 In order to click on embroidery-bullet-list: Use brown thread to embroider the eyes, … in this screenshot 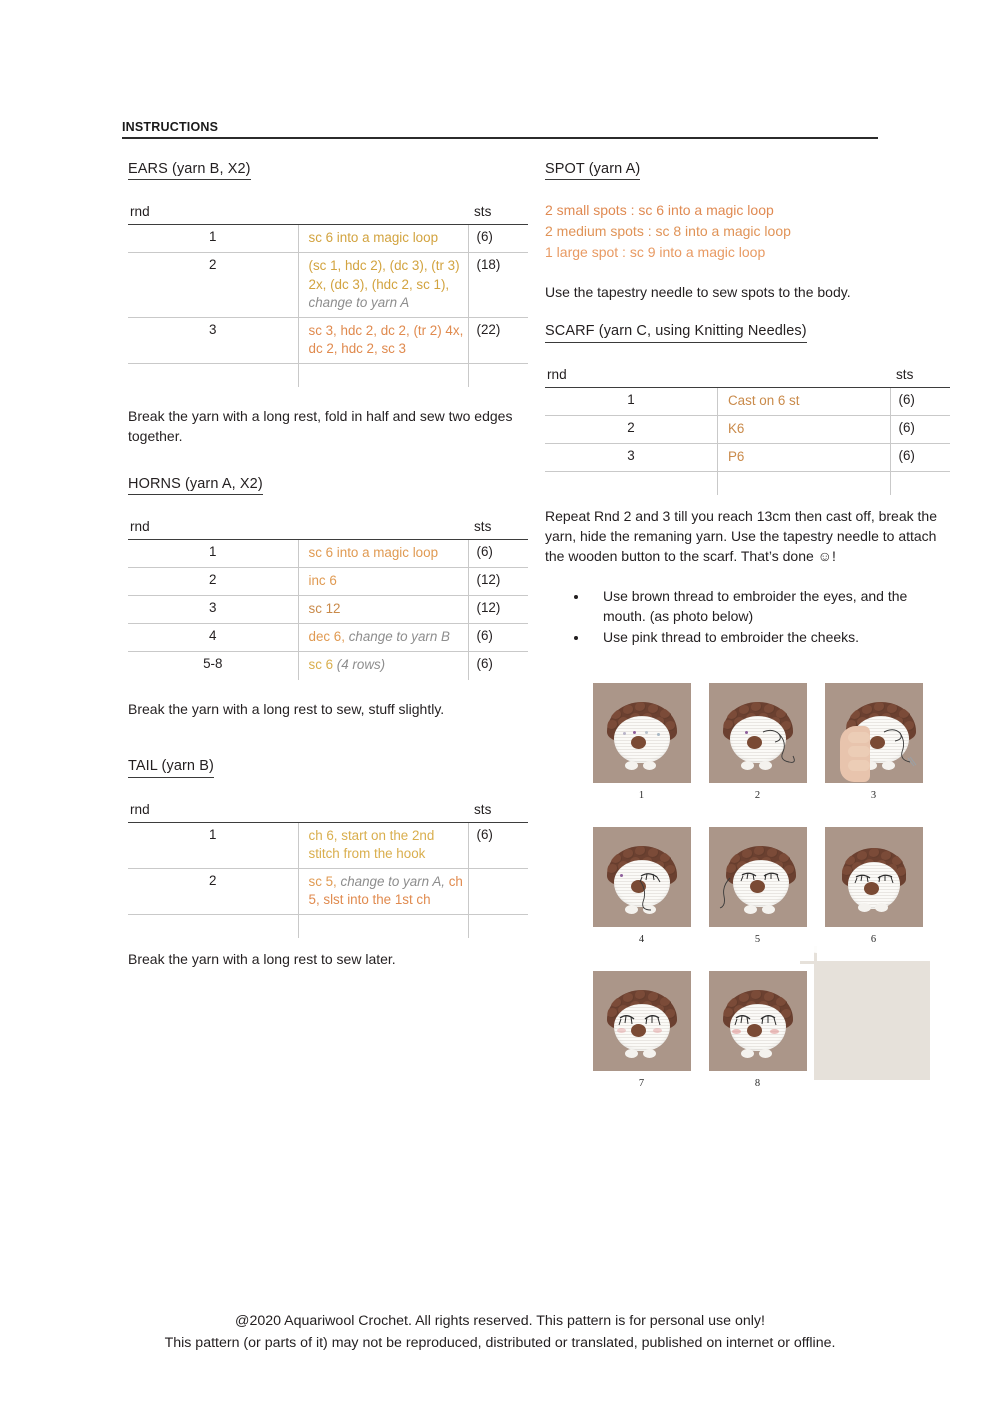, I will do `click(747, 618)`.